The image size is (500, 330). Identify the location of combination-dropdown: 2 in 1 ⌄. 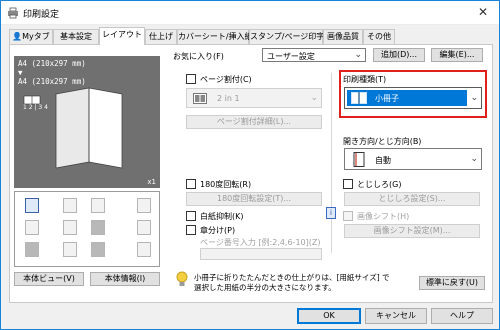
(254, 98).